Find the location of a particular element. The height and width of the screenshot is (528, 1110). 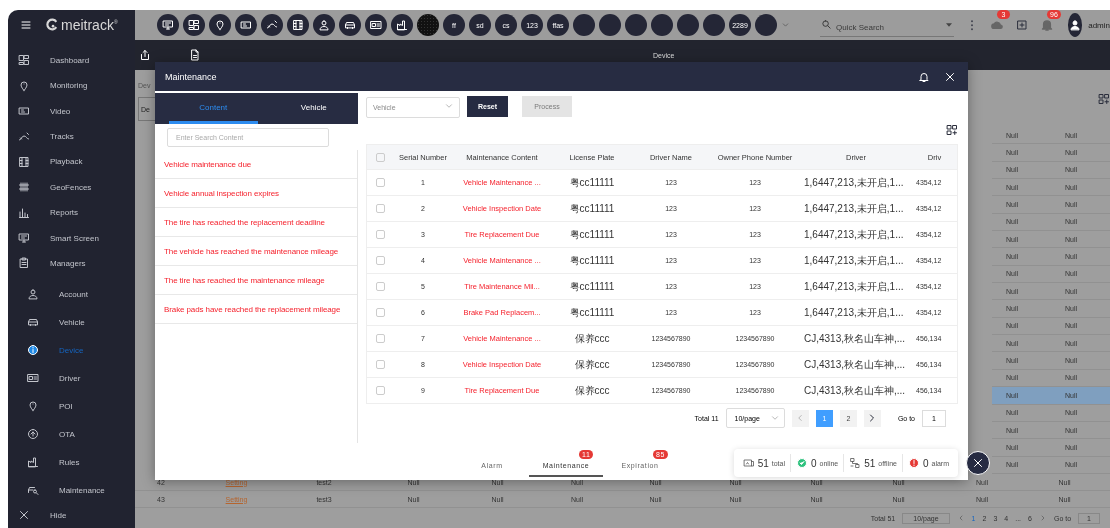

id-card-icon is located at coordinates (33, 378).